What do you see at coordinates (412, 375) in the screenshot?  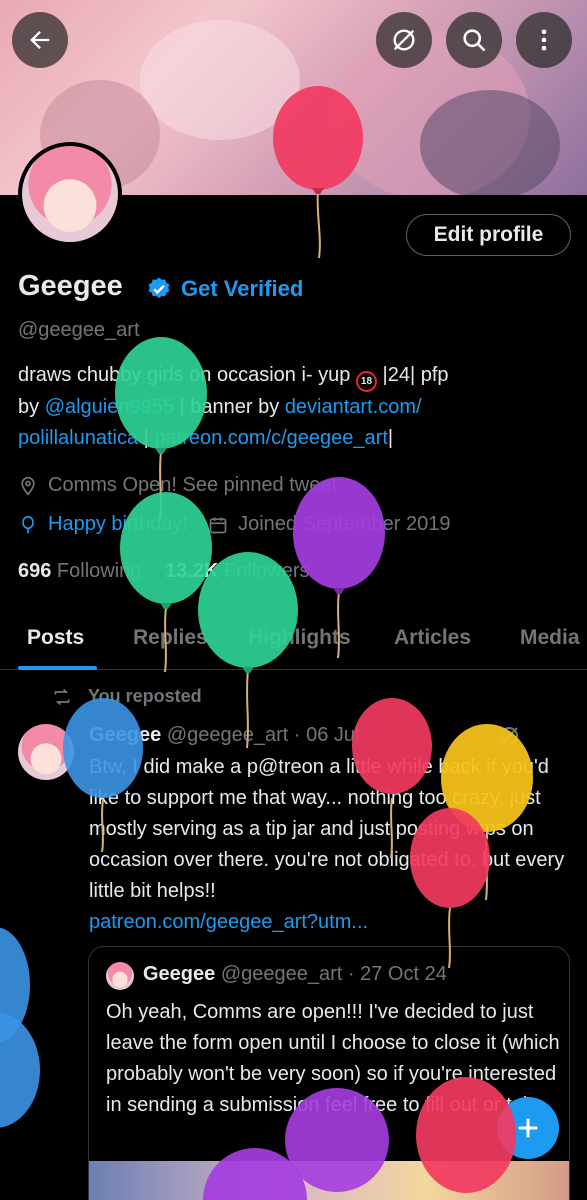 I see `bio-text-age: |24| pfp` at bounding box center [412, 375].